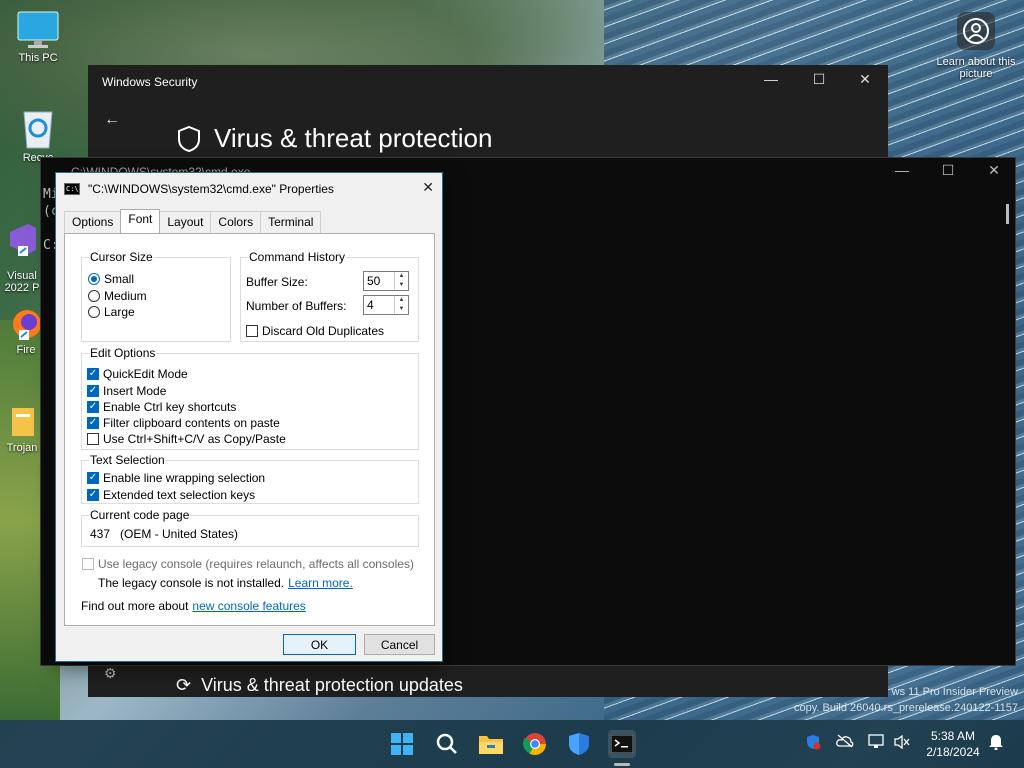 The width and height of the screenshot is (1024, 768). What do you see at coordinates (374, 281) in the screenshot?
I see `buffer-size-value: 50` at bounding box center [374, 281].